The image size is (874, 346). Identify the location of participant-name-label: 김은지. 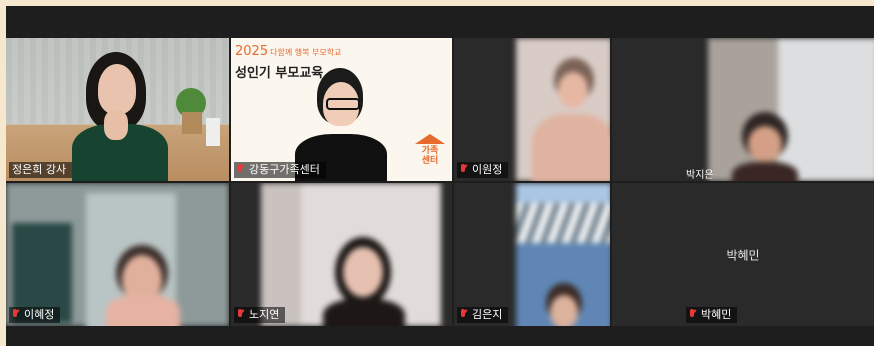
(483, 315).